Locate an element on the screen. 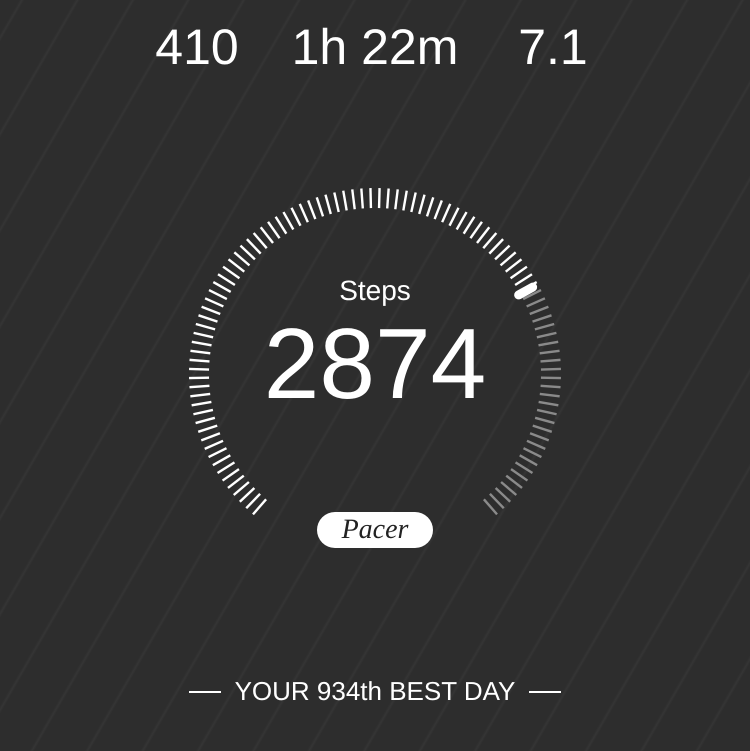 This screenshot has width=750, height=751. steps-label: Steps is located at coordinates (375, 291).